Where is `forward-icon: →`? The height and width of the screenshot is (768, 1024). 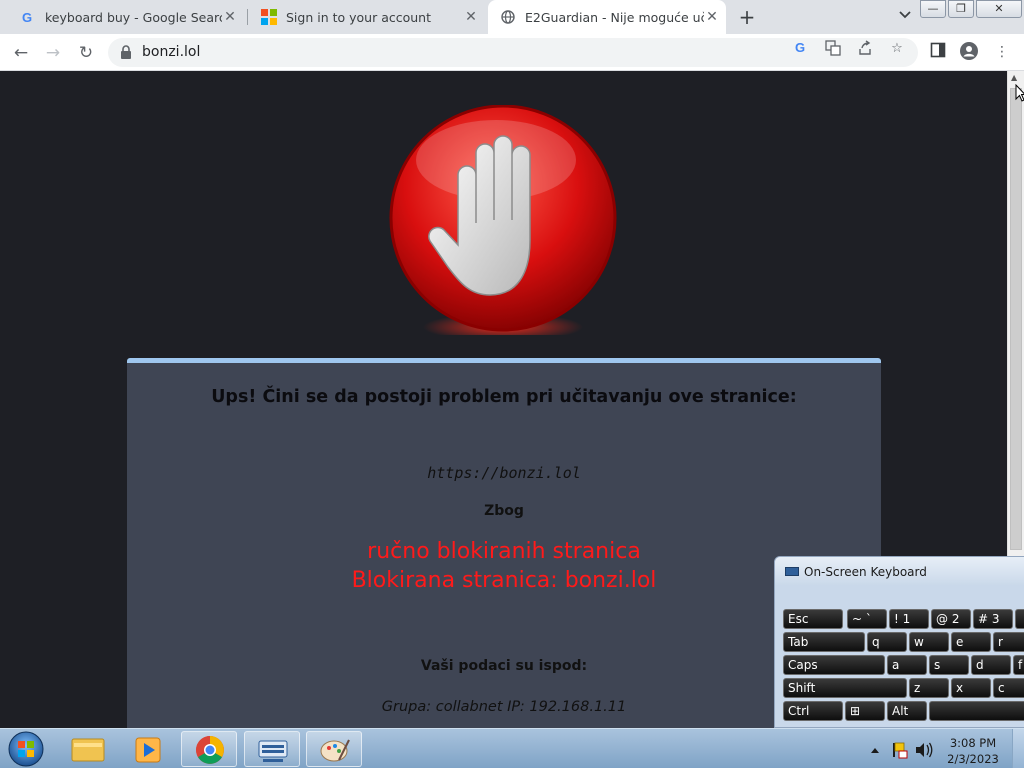 forward-icon: → is located at coordinates (53, 53).